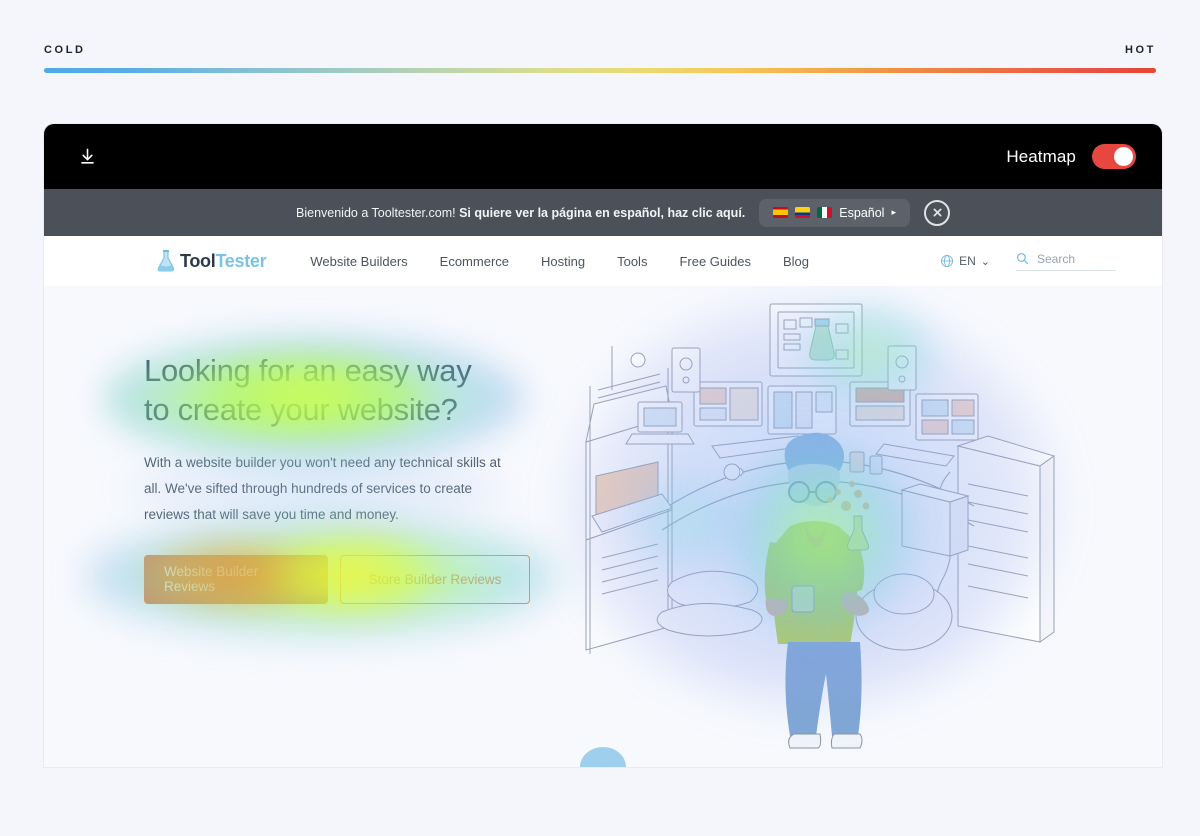 Image resolution: width=1200 pixels, height=836 pixels. Describe the element at coordinates (603, 156) in the screenshot. I see `viewer-toolbar: Heatmap` at that location.